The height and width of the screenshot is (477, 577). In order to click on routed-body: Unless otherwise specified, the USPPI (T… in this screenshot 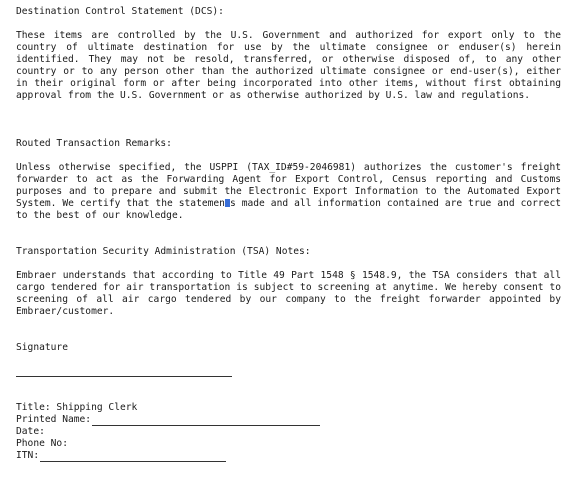, I will do `click(288, 192)`.